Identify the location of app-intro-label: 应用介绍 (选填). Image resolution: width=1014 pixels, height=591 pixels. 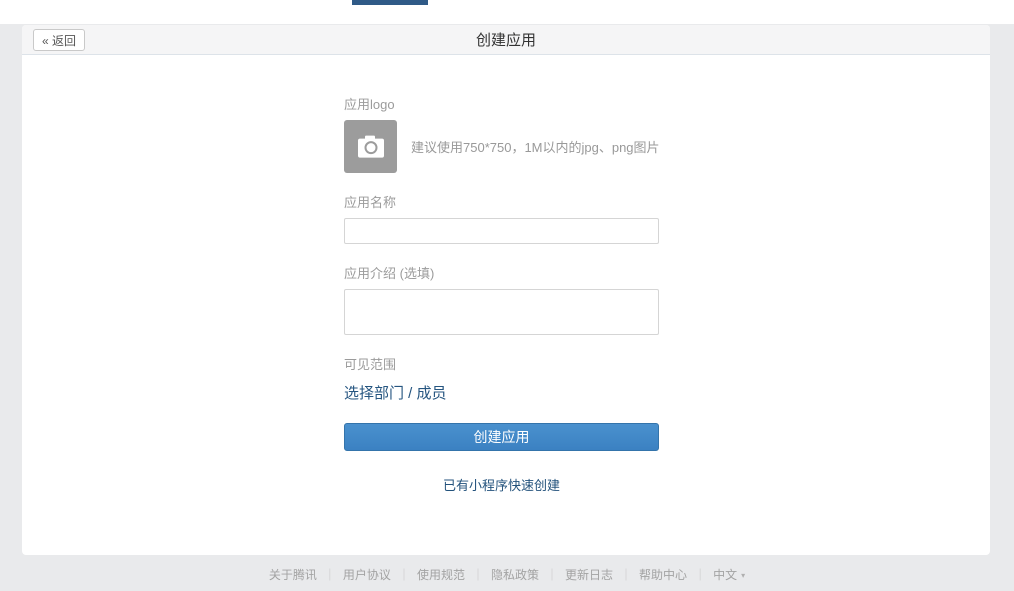
(389, 273).